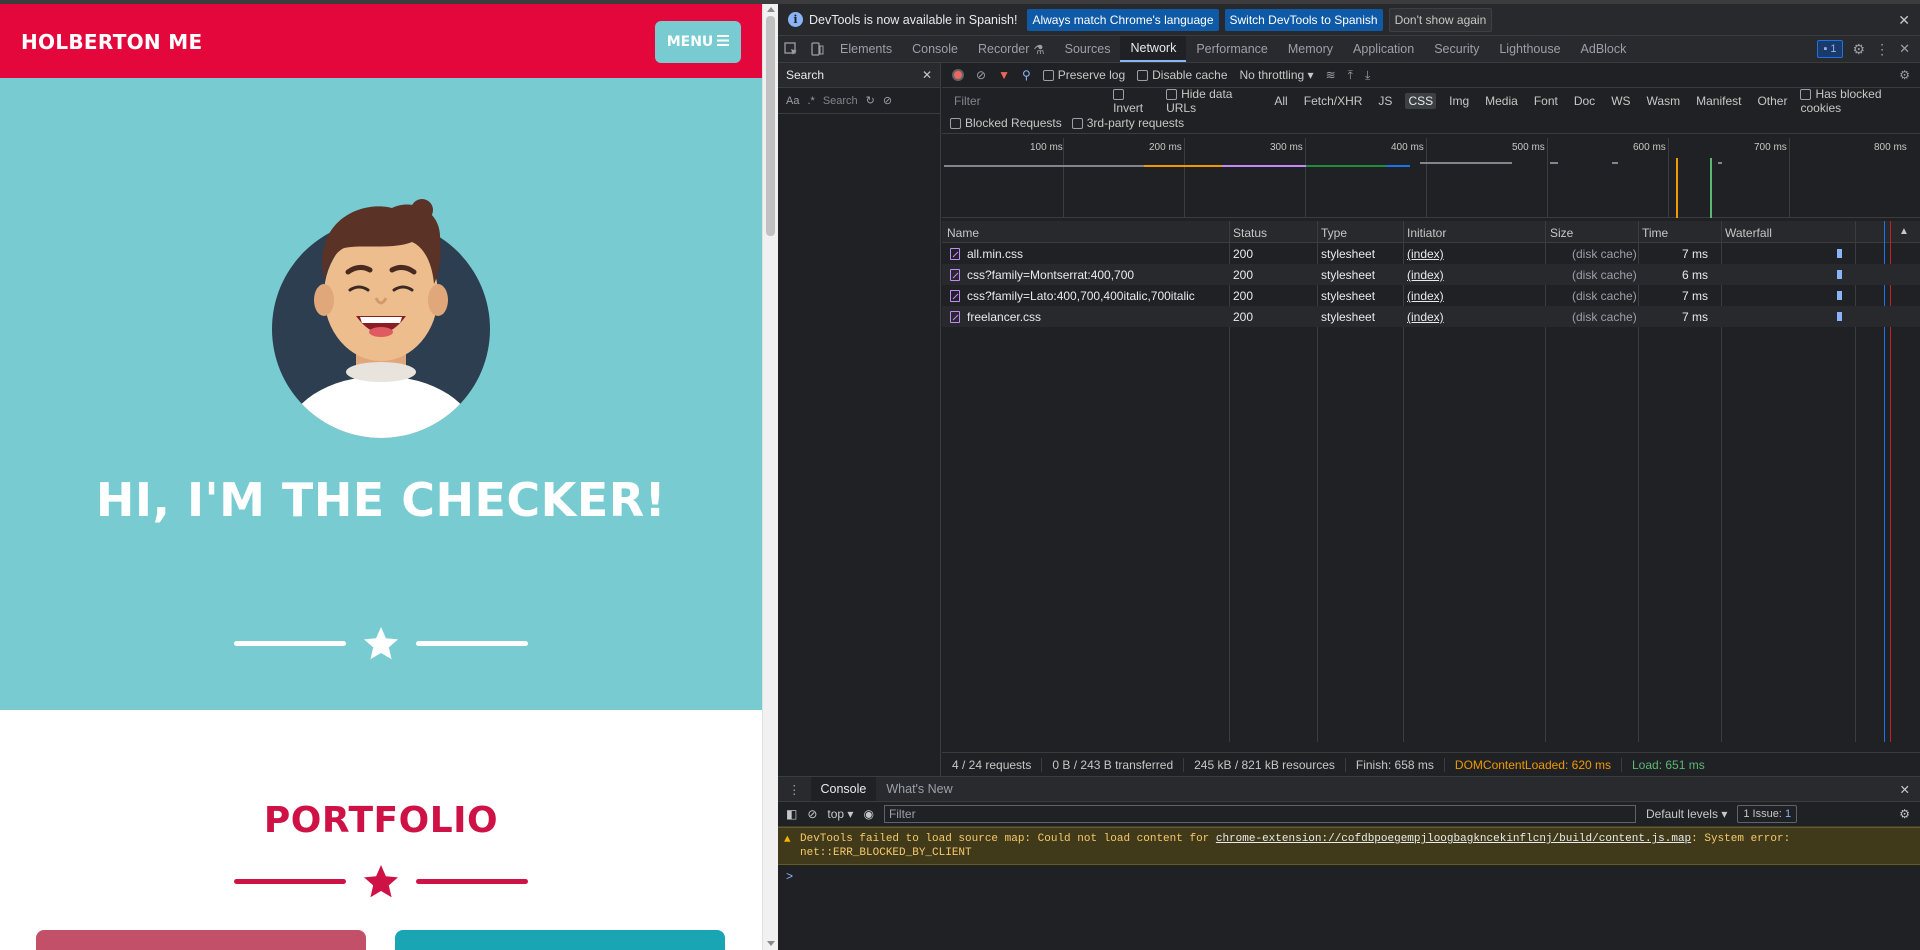  What do you see at coordinates (1421, 100) in the screenshot?
I see `filter-type-css: CSS` at bounding box center [1421, 100].